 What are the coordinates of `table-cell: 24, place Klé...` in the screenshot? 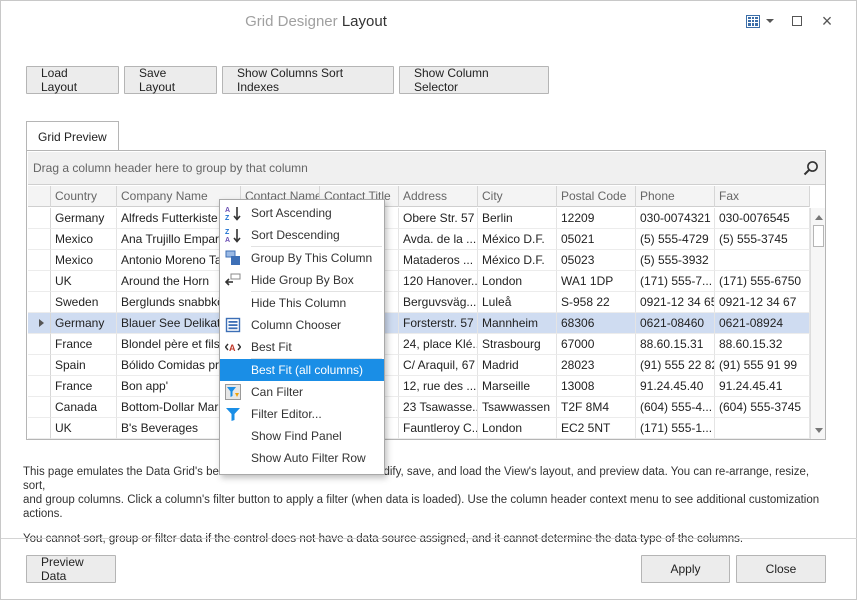 It's located at (438, 344).